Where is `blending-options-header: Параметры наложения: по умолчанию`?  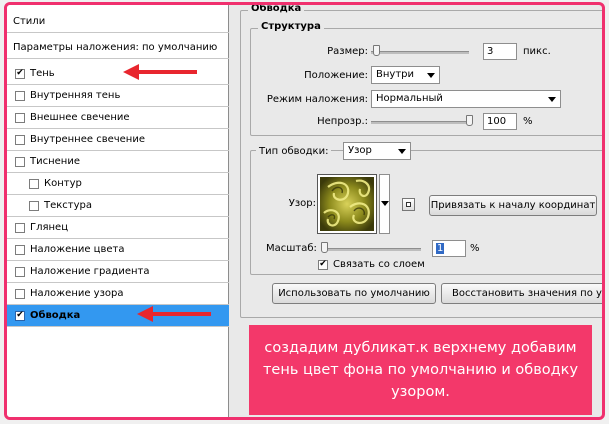
blending-options-header: Параметры наложения: по умолчанию is located at coordinates (118, 48).